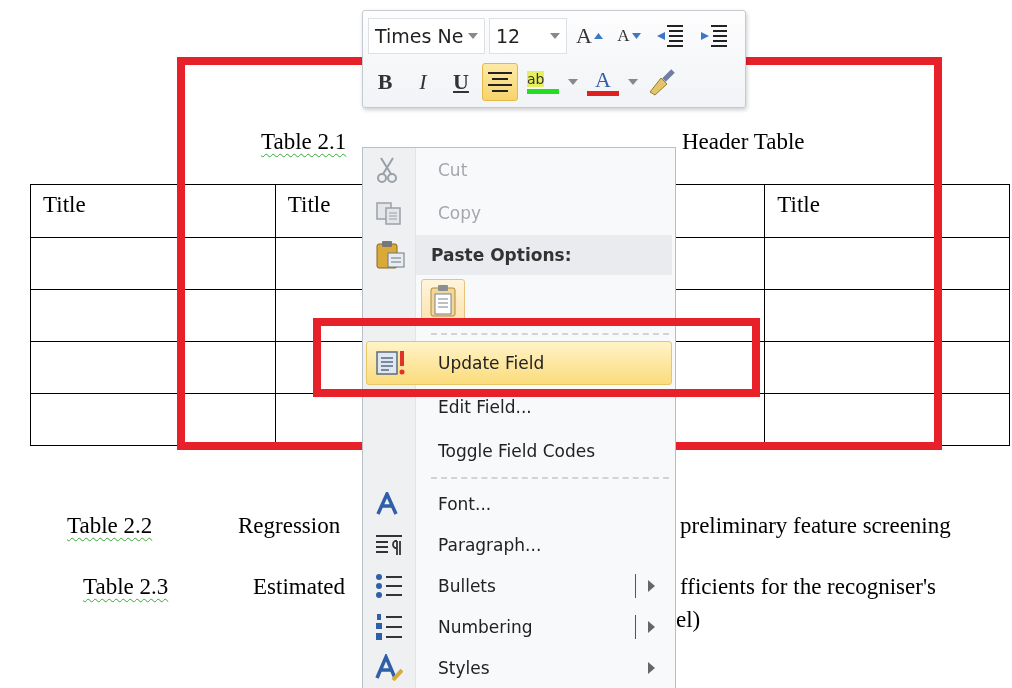  I want to click on scissors-icon, so click(387, 170).